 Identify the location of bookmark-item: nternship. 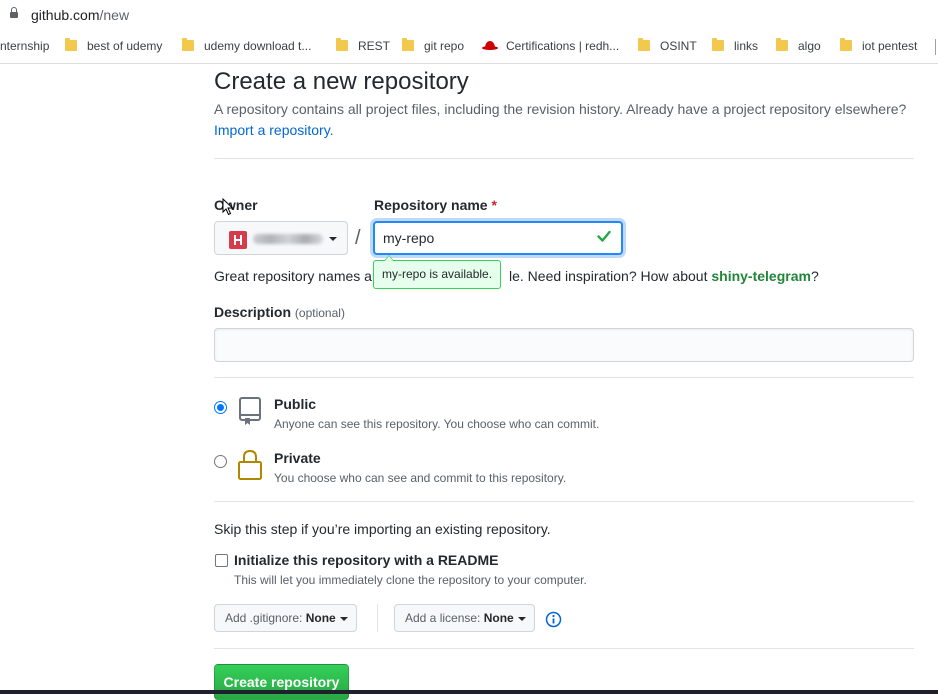
(24, 46).